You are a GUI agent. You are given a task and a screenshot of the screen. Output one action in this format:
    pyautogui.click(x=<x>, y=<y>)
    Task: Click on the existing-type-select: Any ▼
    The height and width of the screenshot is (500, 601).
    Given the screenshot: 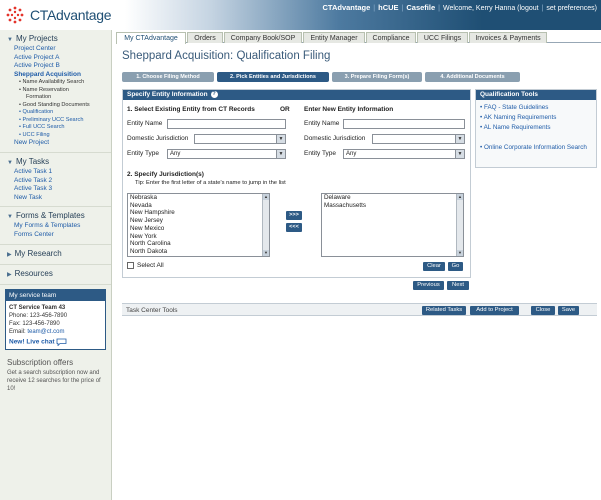 What is the action you would take?
    pyautogui.click(x=226, y=154)
    